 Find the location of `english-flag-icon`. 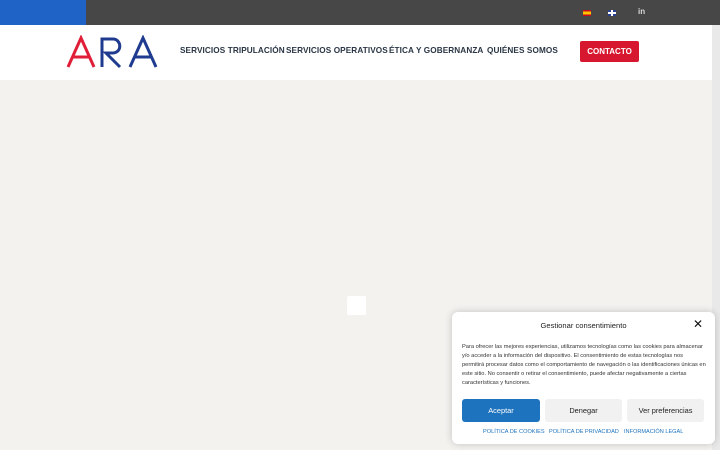

english-flag-icon is located at coordinates (612, 13).